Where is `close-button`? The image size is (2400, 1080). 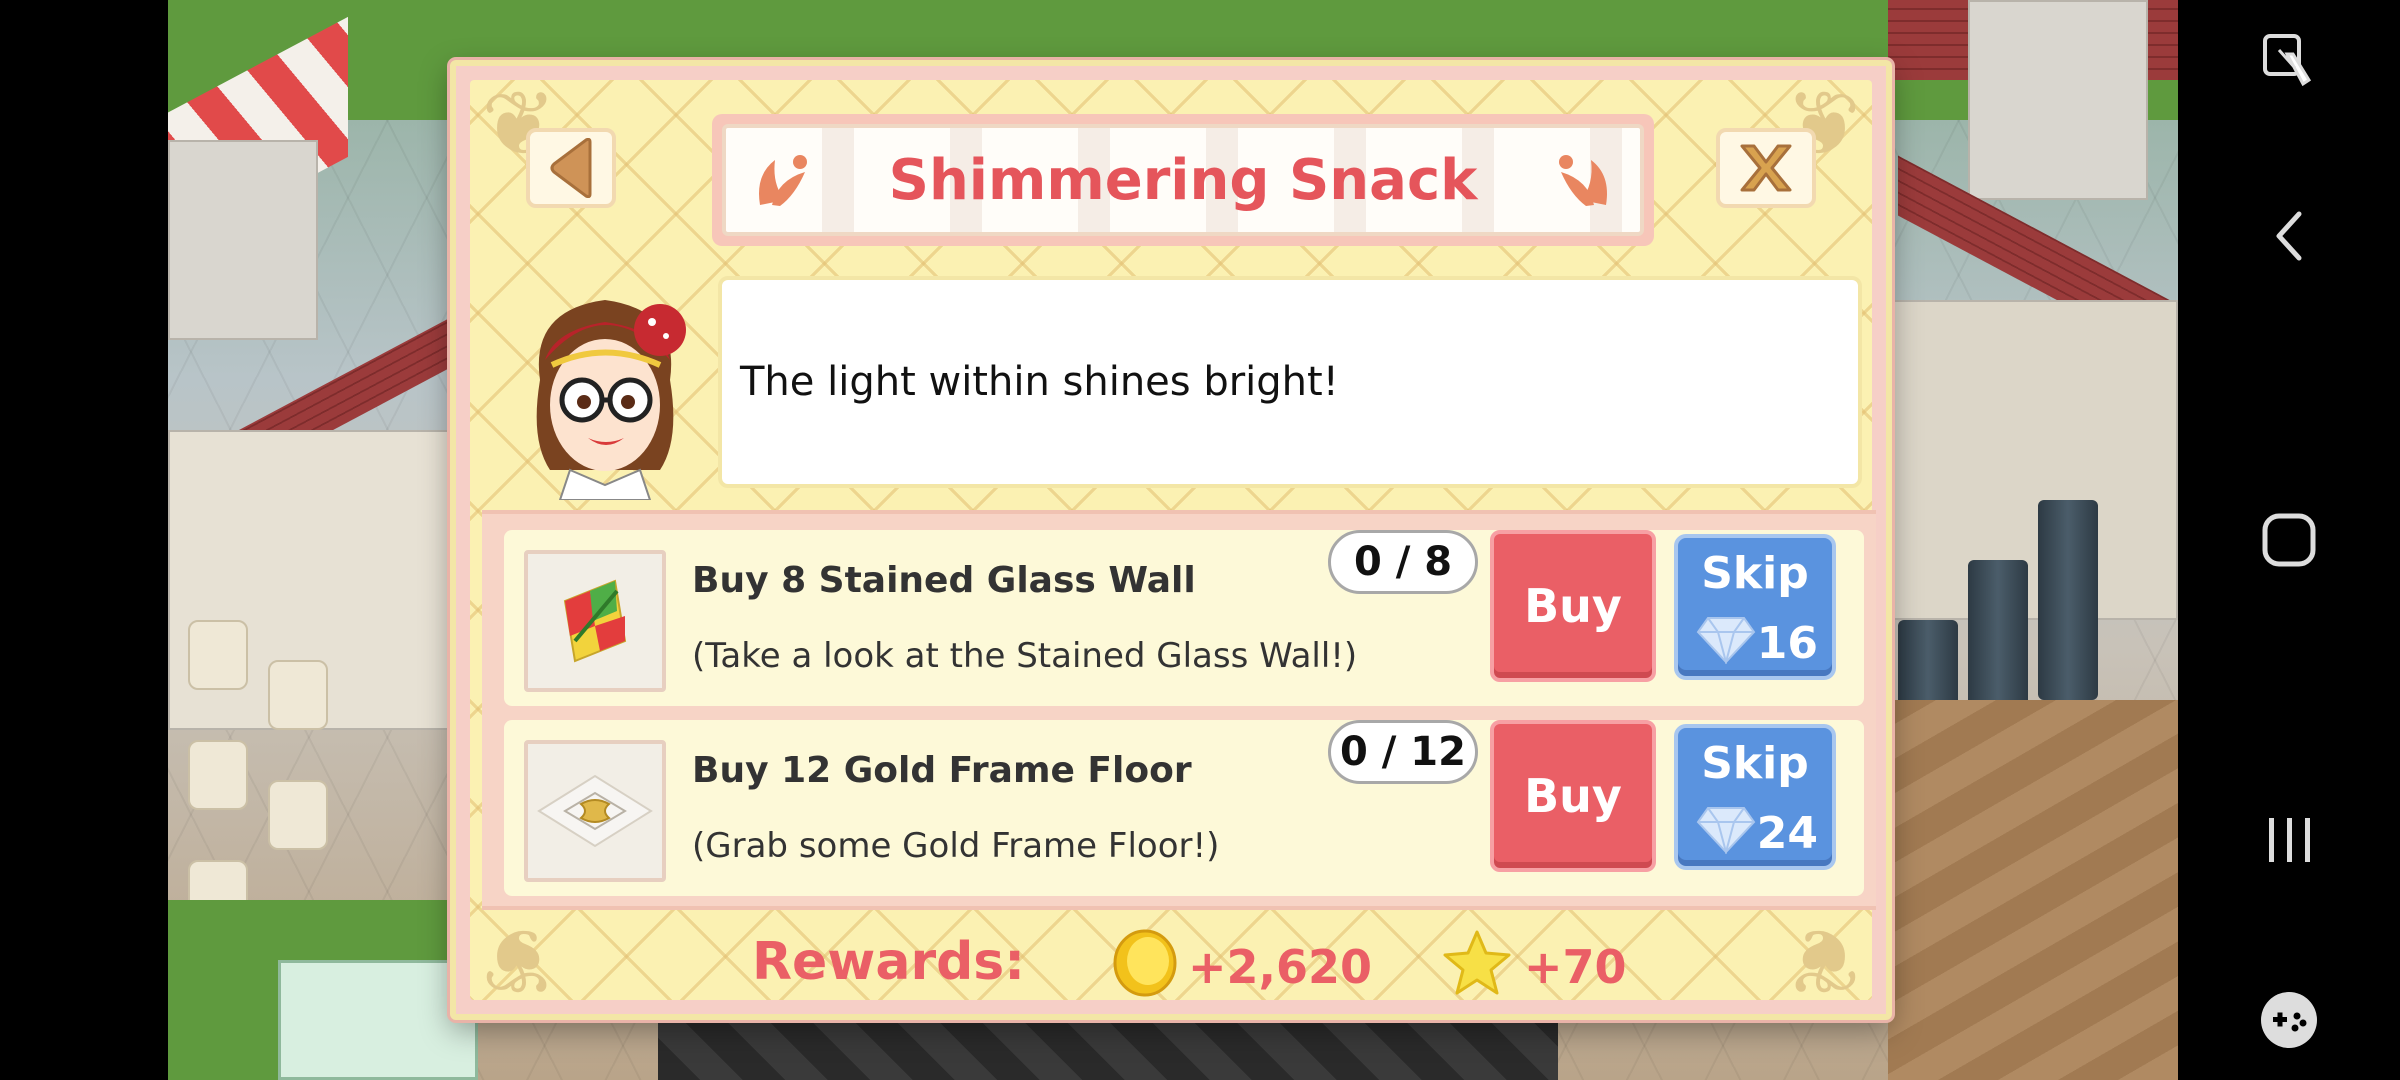 close-button is located at coordinates (1766, 168).